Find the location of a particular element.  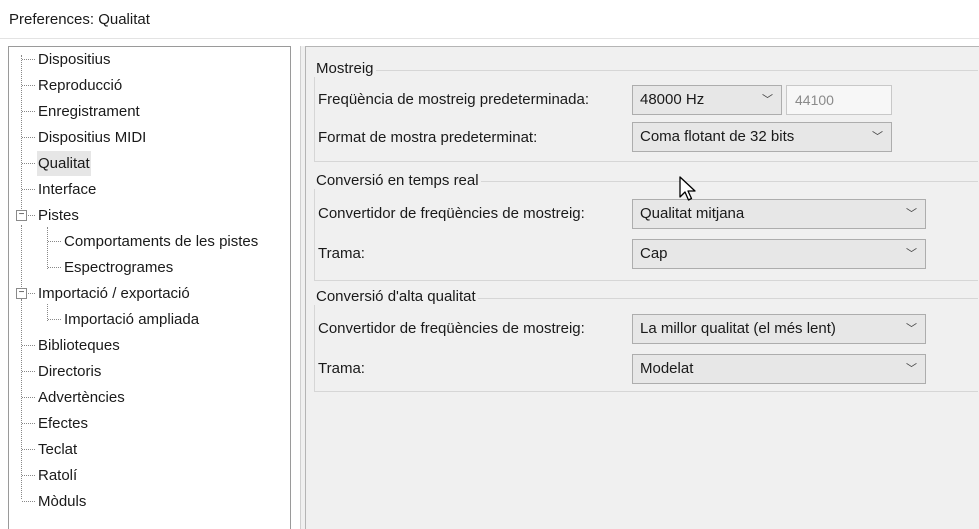

highquality-dither-value: Modelat is located at coordinates (667, 368).